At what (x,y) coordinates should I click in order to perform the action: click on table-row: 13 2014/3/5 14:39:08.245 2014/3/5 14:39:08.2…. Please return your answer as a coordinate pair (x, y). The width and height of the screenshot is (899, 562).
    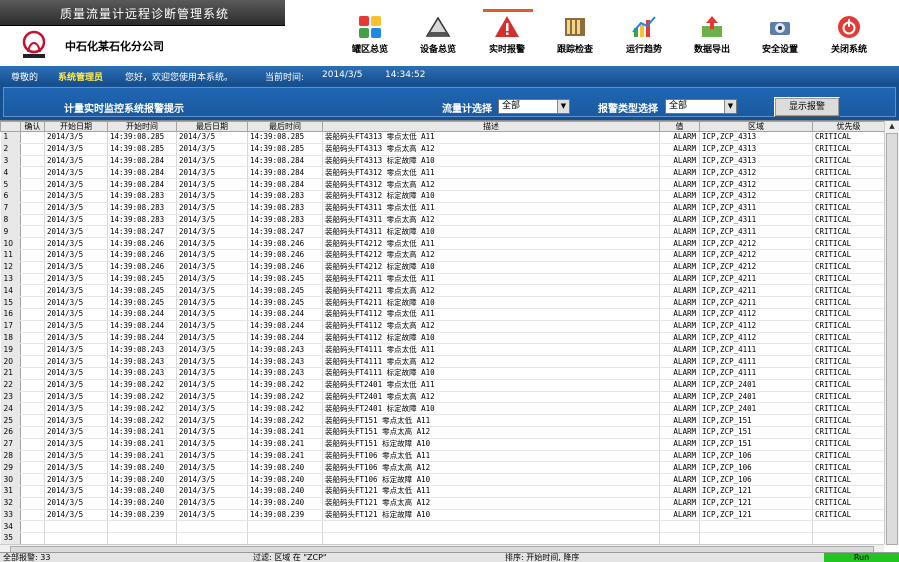
    Looking at the image, I should click on (442, 279).